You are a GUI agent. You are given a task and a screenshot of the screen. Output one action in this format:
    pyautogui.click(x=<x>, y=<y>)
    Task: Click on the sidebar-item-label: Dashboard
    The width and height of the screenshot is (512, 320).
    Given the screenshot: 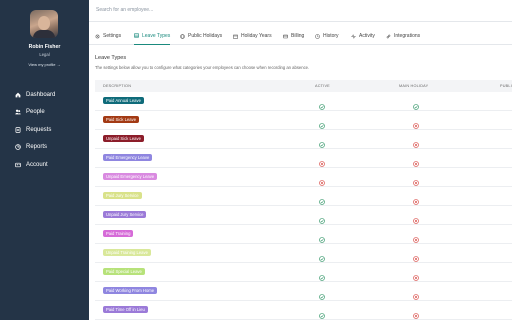 What is the action you would take?
    pyautogui.click(x=41, y=94)
    